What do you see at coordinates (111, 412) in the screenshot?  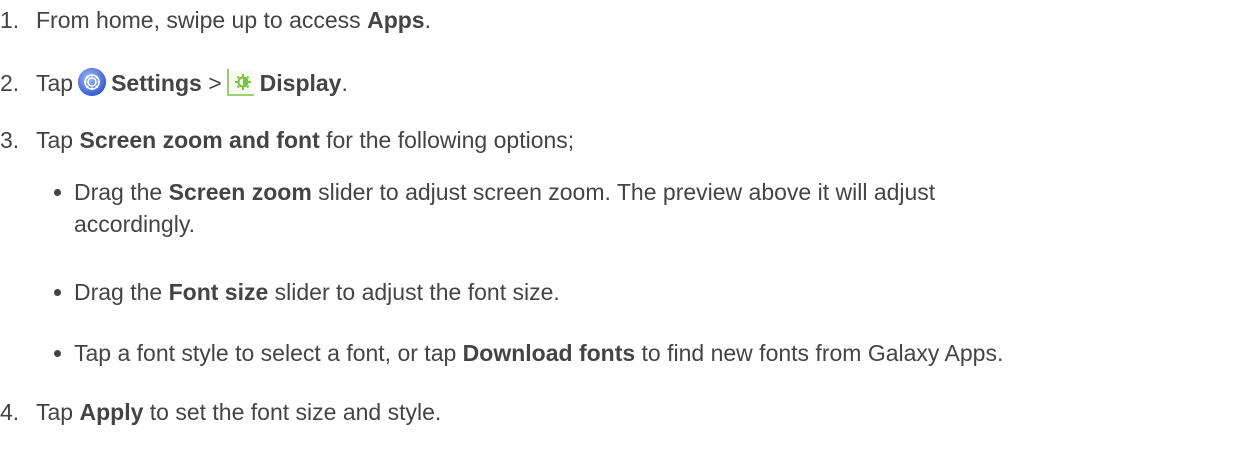 I see `step-bold: Apply` at bounding box center [111, 412].